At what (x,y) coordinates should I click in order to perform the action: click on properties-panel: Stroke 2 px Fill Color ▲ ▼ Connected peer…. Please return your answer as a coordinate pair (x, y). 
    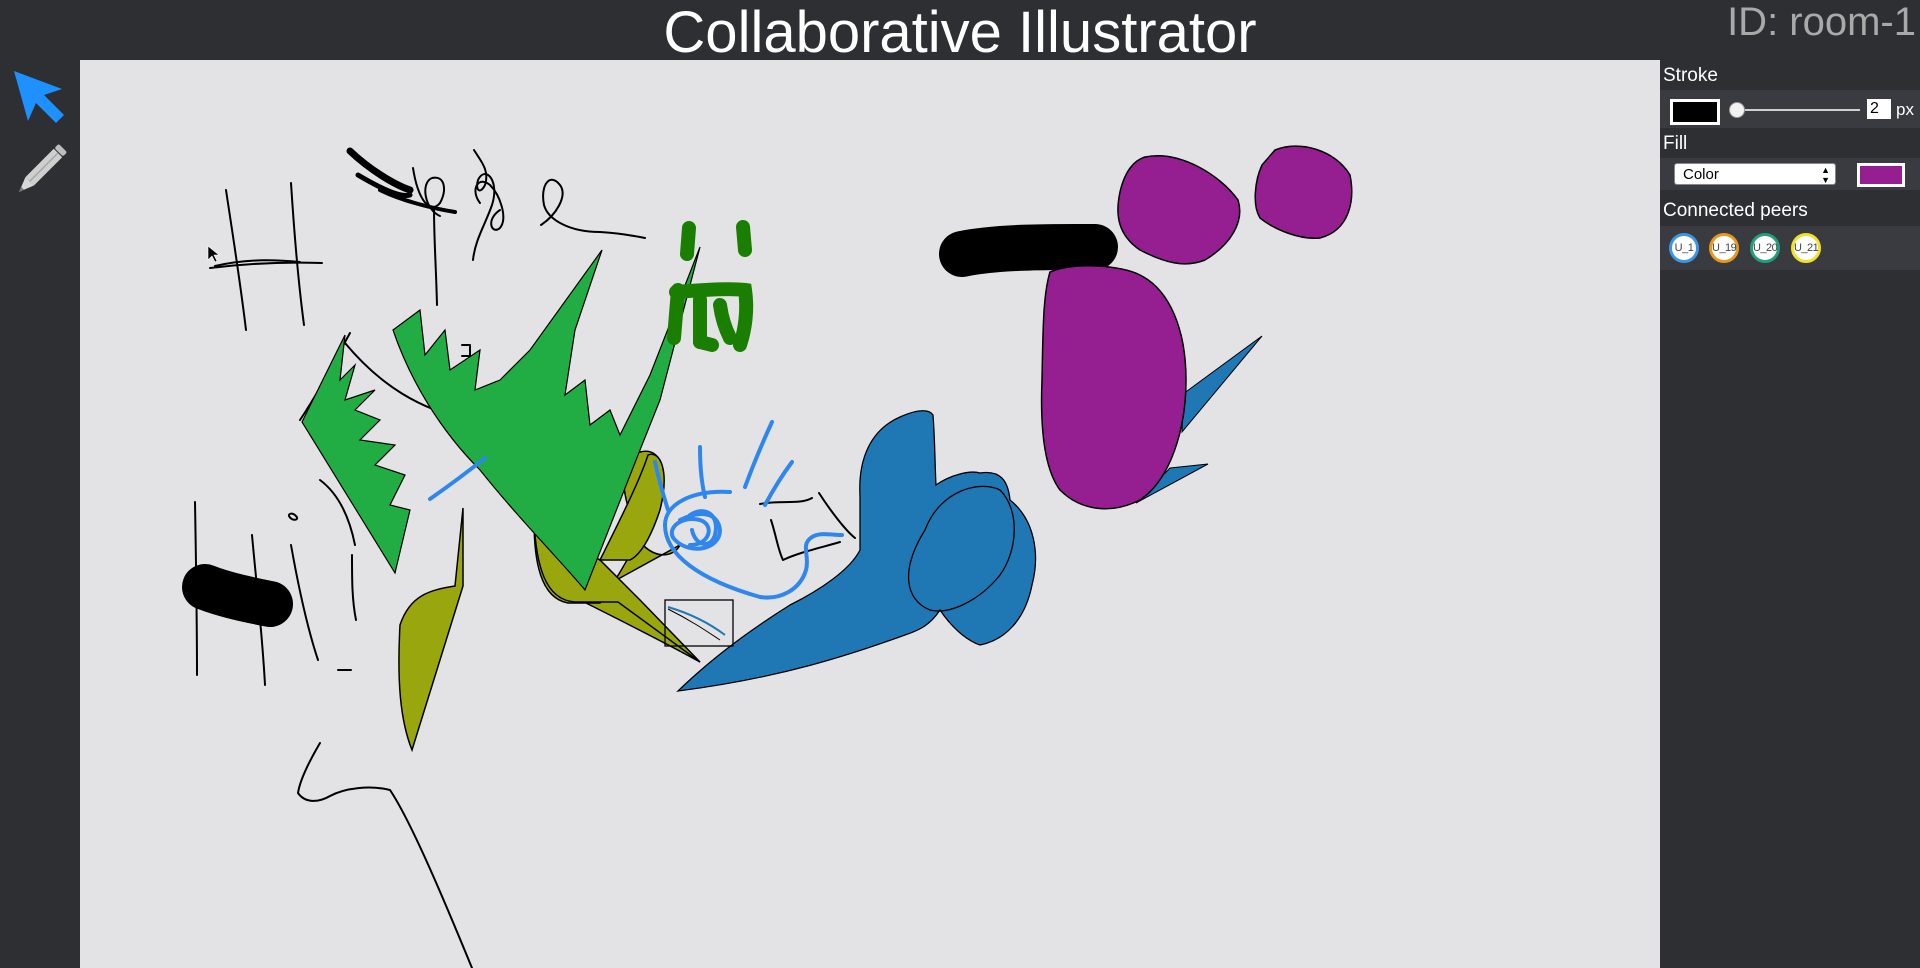
    Looking at the image, I should click on (1790, 514).